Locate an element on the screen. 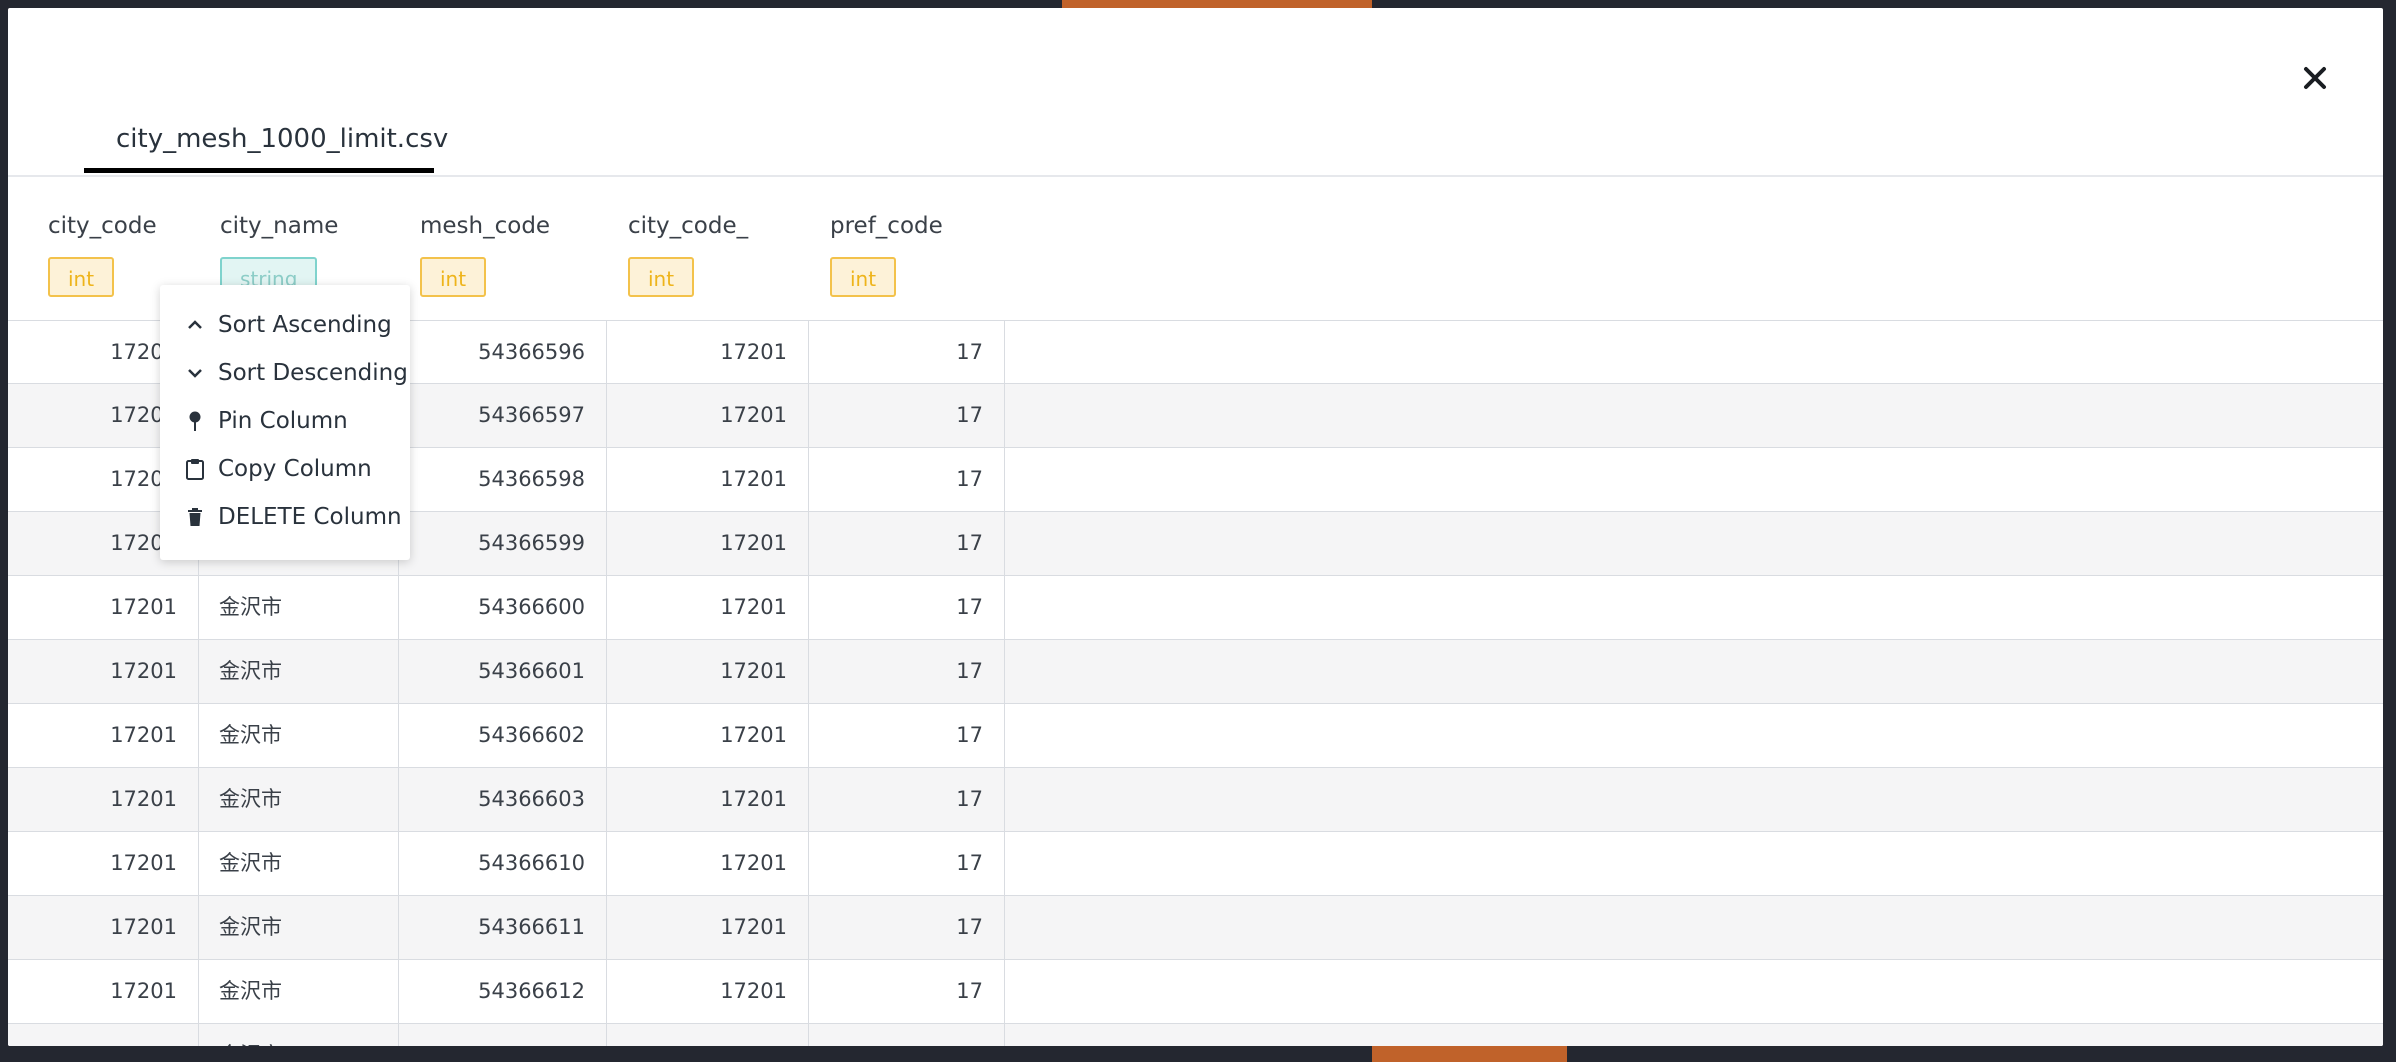 This screenshot has width=2396, height=1062. table-cell-mesh-code: 54366611 is located at coordinates (503, 927).